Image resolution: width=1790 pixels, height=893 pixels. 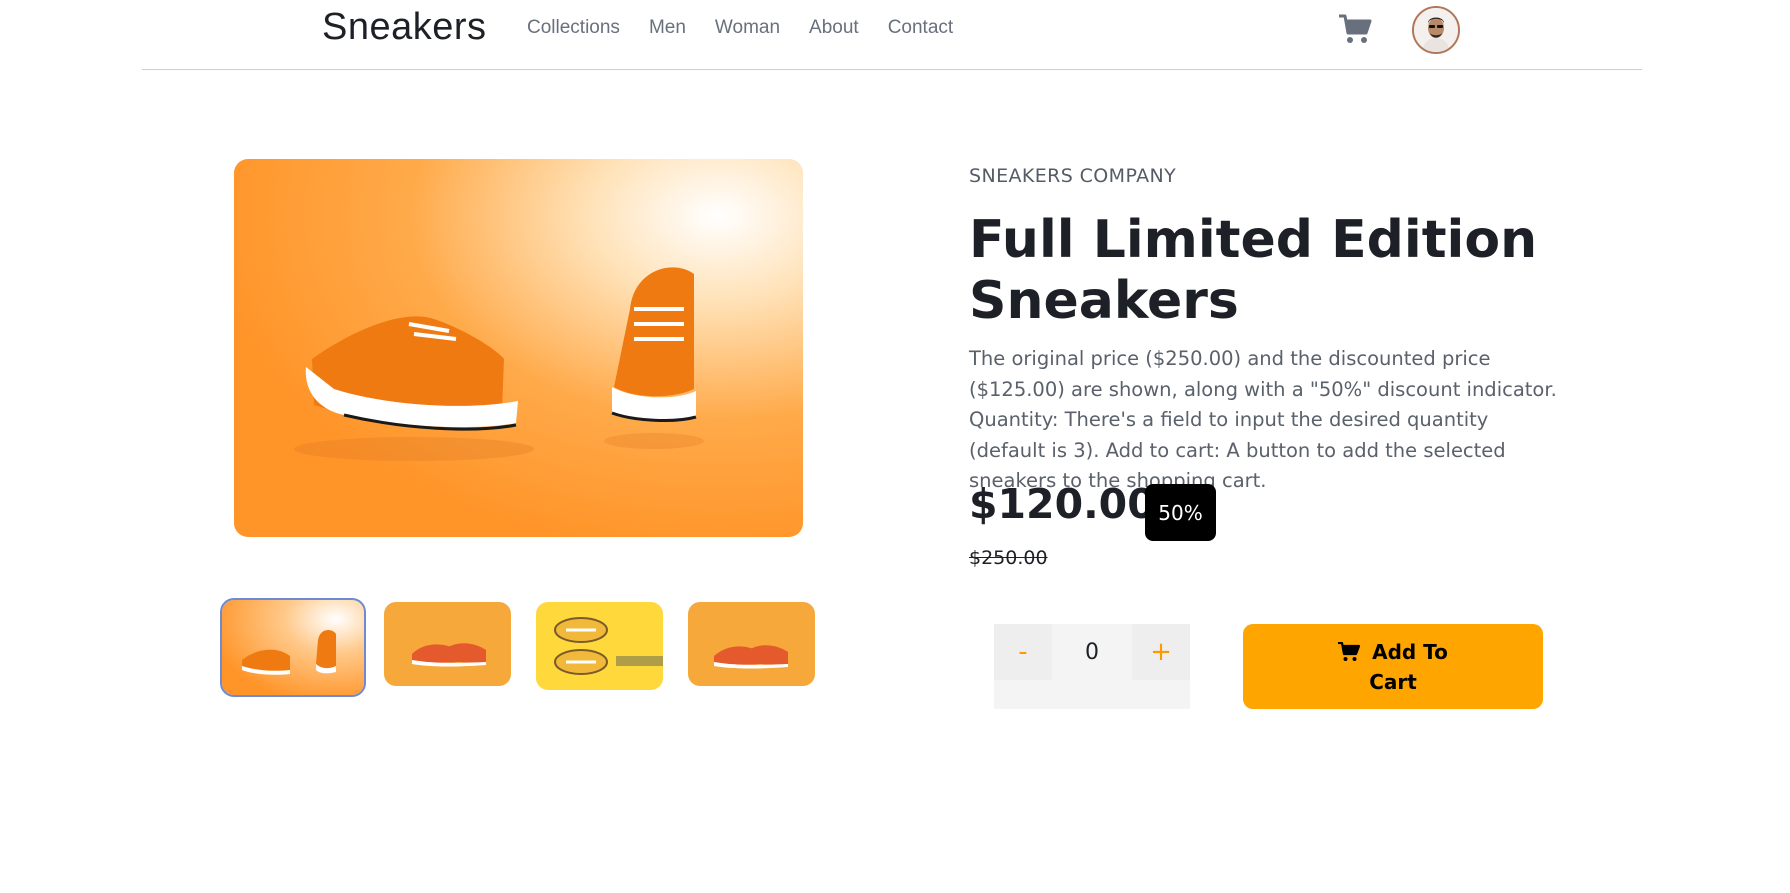 What do you see at coordinates (1436, 30) in the screenshot?
I see `user-avatar` at bounding box center [1436, 30].